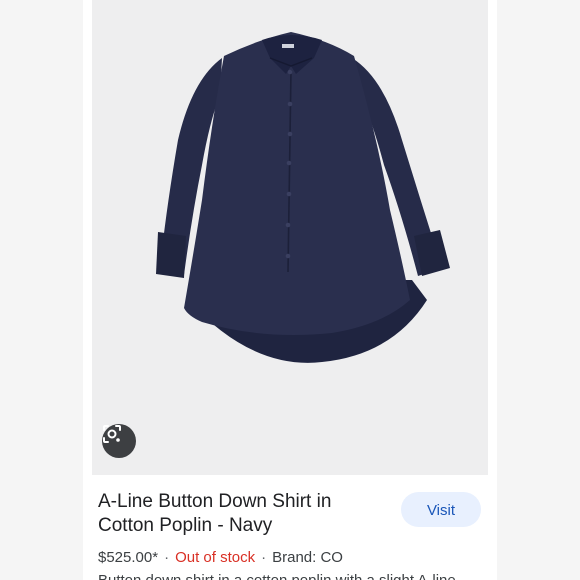 This screenshot has height=580, width=580. I want to click on right-margin, so click(538, 290).